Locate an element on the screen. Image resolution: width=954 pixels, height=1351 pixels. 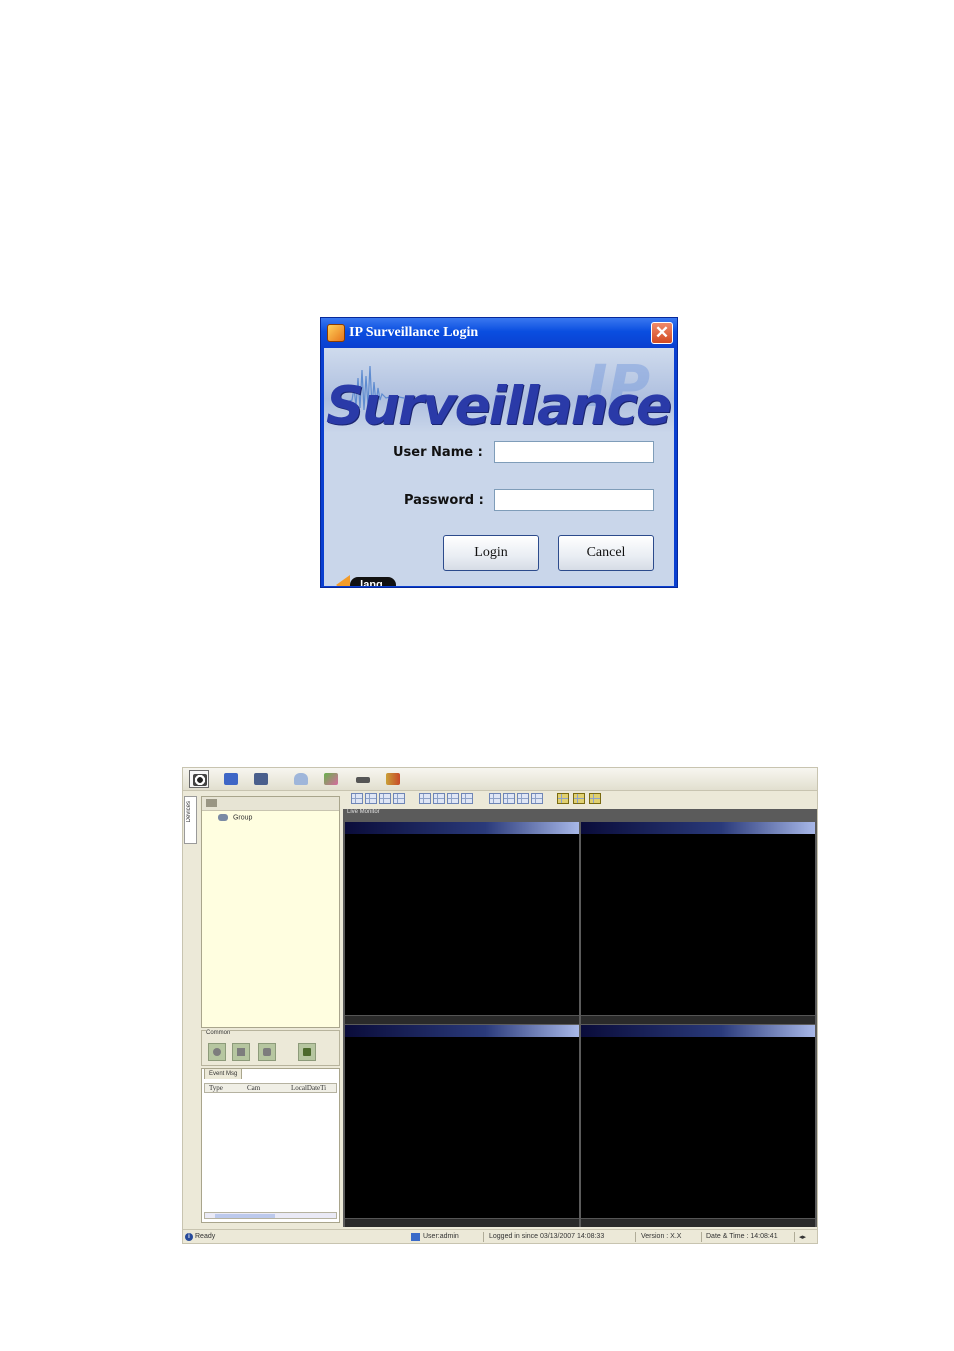
status-logged-in: Logged in since 03/13/2007 14:08:33 is located at coordinates (547, 1236).